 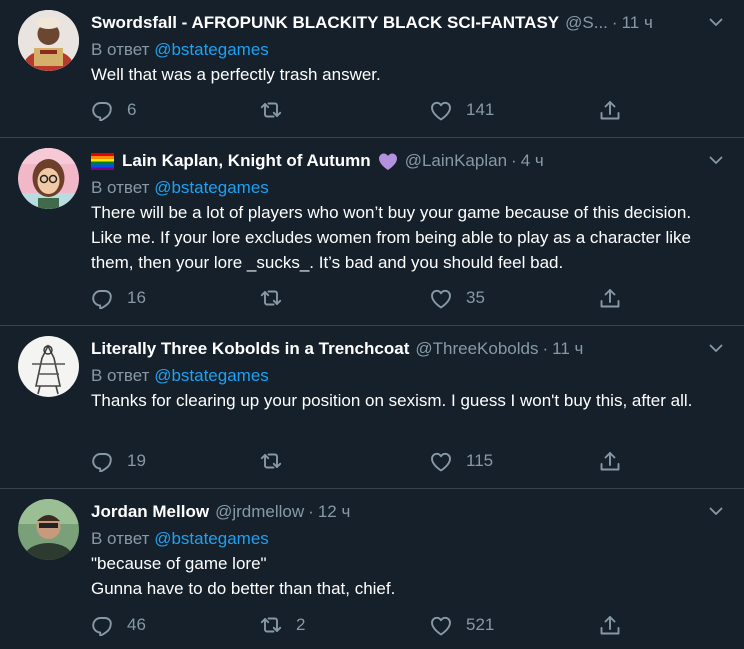 What do you see at coordinates (250, 349) in the screenshot?
I see `author-name: Literally Three Kobolds in a Trenchcoat` at bounding box center [250, 349].